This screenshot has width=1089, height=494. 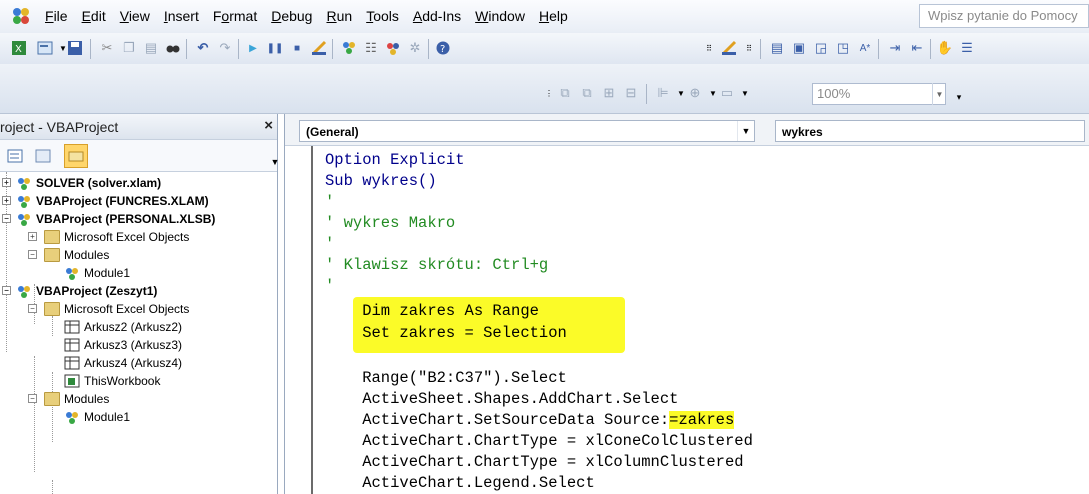 What do you see at coordinates (97, 273) in the screenshot?
I see `tree-node-module1: Module1` at bounding box center [97, 273].